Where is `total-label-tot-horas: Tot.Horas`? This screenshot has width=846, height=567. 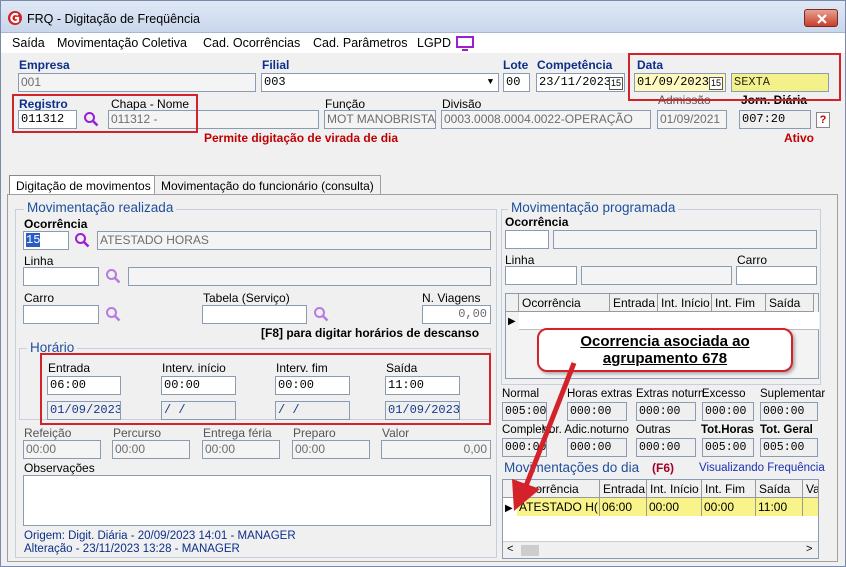
total-label-tot-horas: Tot.Horas is located at coordinates (727, 430).